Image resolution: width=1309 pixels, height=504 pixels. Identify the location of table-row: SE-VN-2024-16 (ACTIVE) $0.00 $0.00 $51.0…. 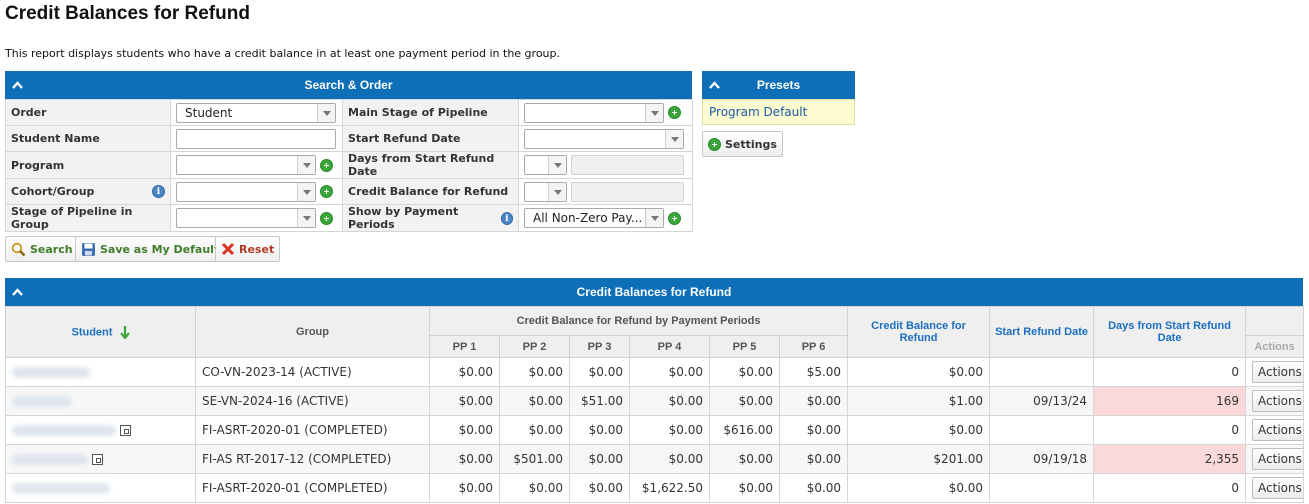
(655, 401).